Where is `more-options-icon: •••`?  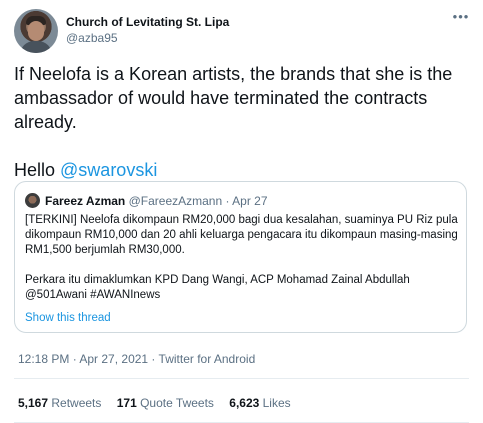 more-options-icon: ••• is located at coordinates (461, 17).